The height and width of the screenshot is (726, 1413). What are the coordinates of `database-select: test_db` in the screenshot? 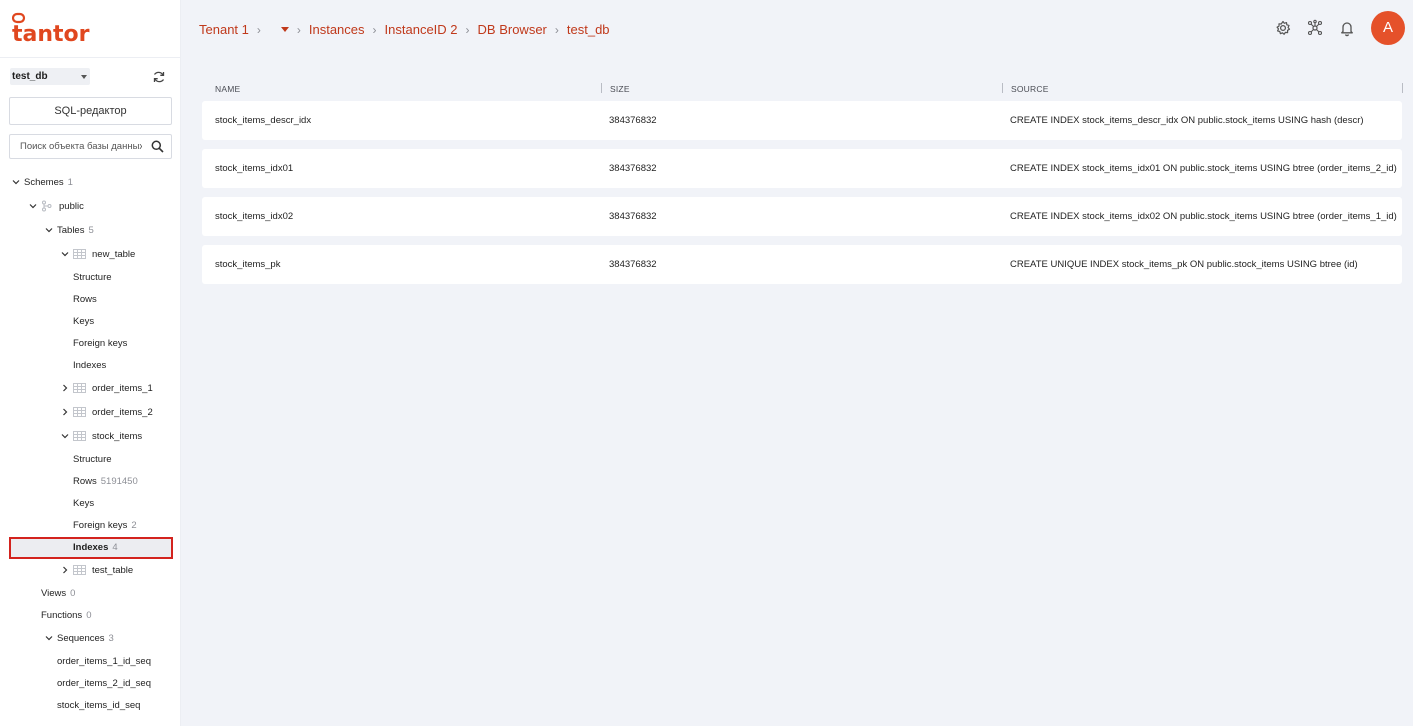 It's located at (50, 76).